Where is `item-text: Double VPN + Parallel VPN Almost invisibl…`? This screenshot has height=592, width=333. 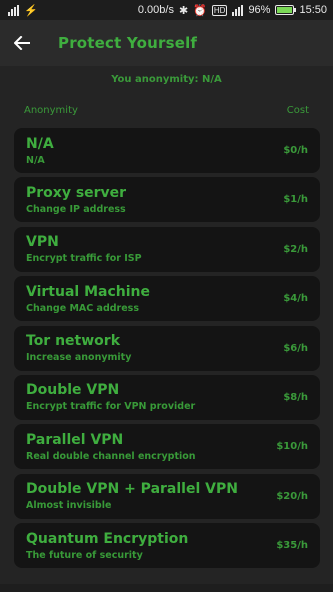
item-text: Double VPN + Parallel VPN Almost invisibl… is located at coordinates (132, 496).